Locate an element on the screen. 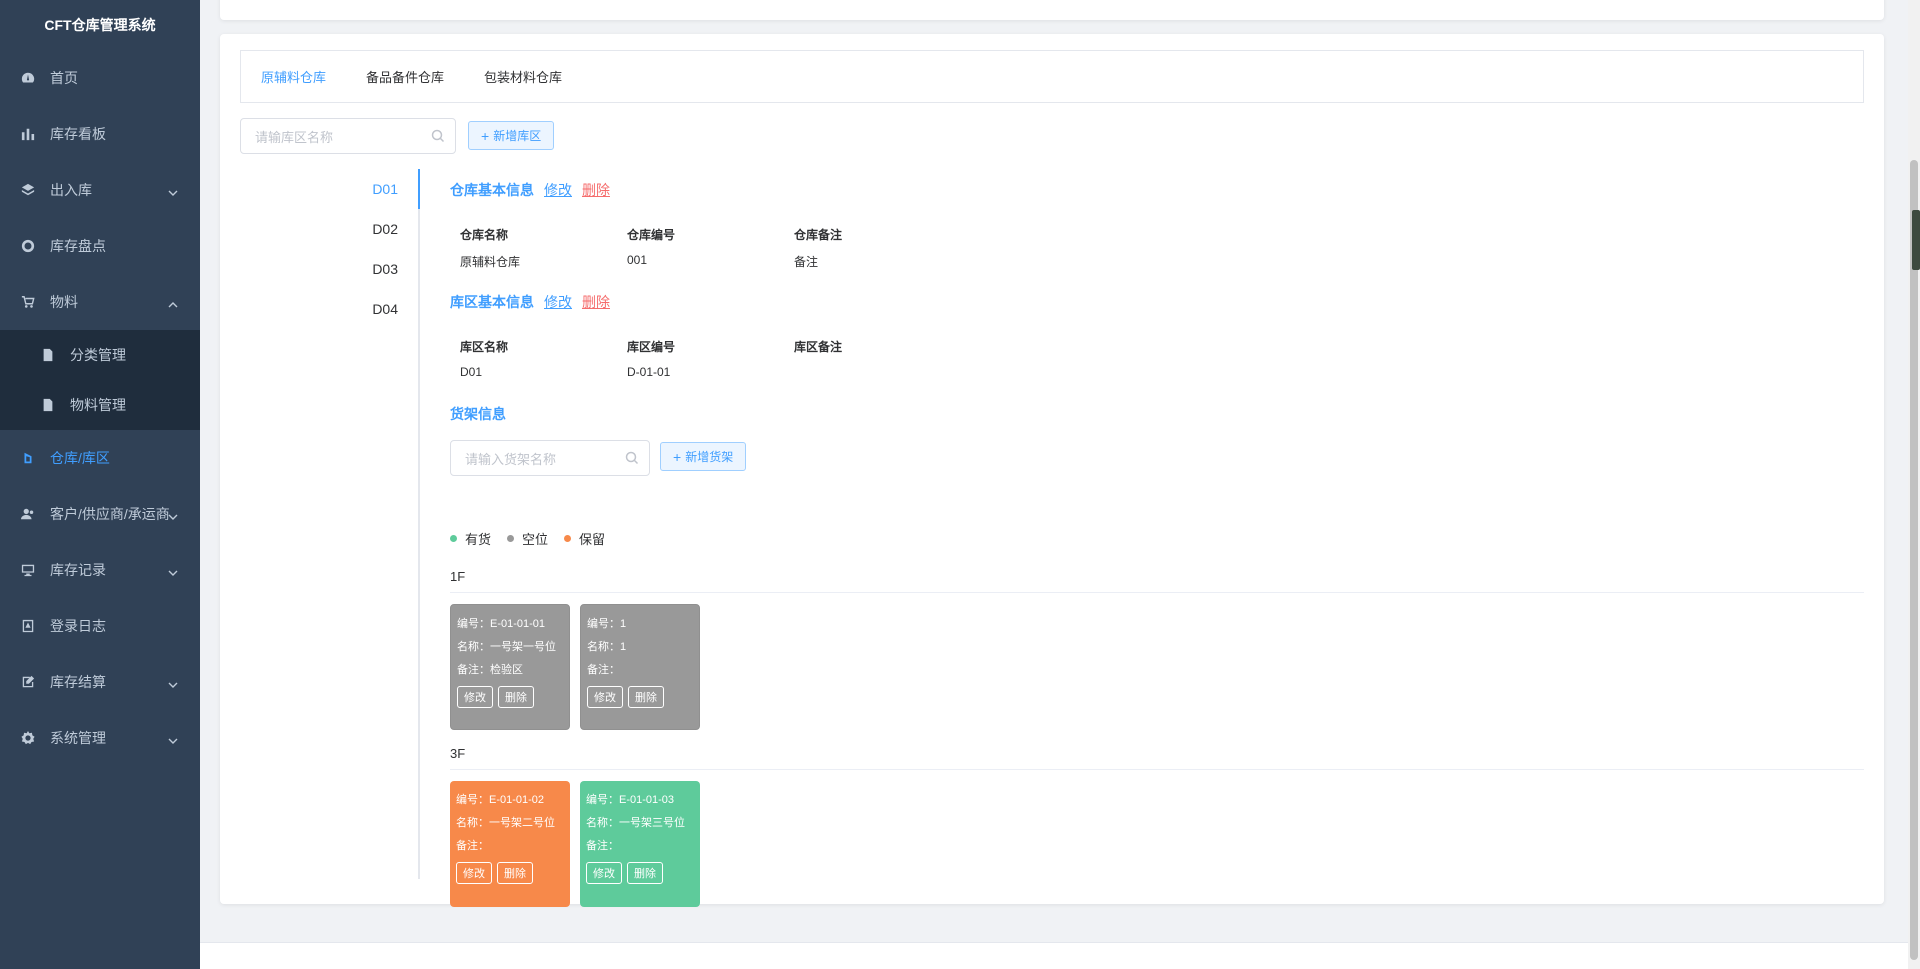  search-icon is located at coordinates (632, 458).